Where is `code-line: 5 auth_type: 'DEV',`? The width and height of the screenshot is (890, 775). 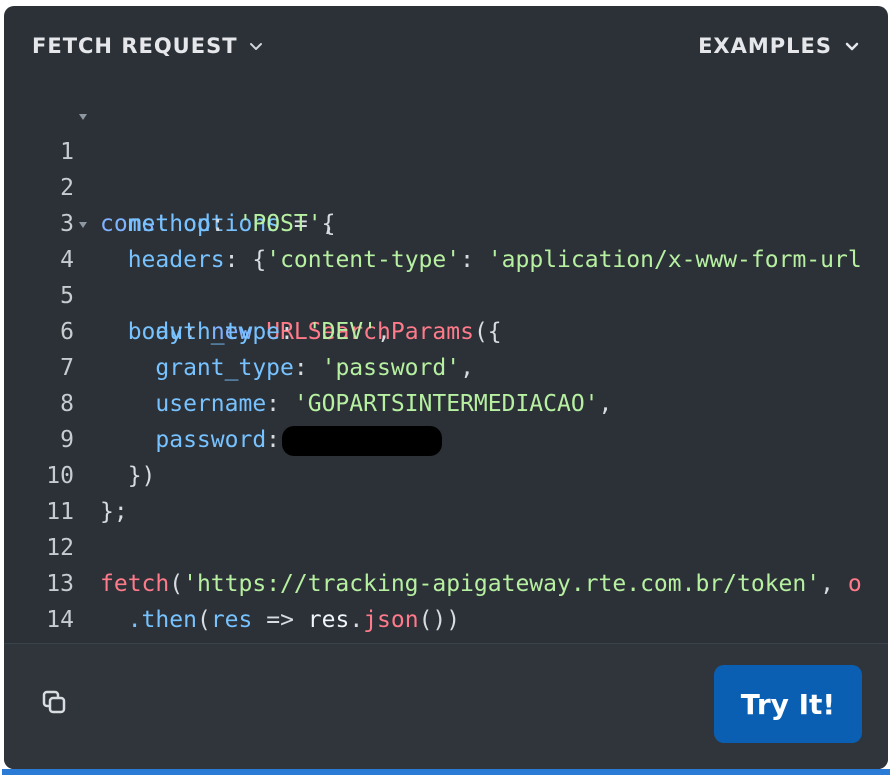 code-line: 5 auth_type: 'DEV', is located at coordinates (446, 293).